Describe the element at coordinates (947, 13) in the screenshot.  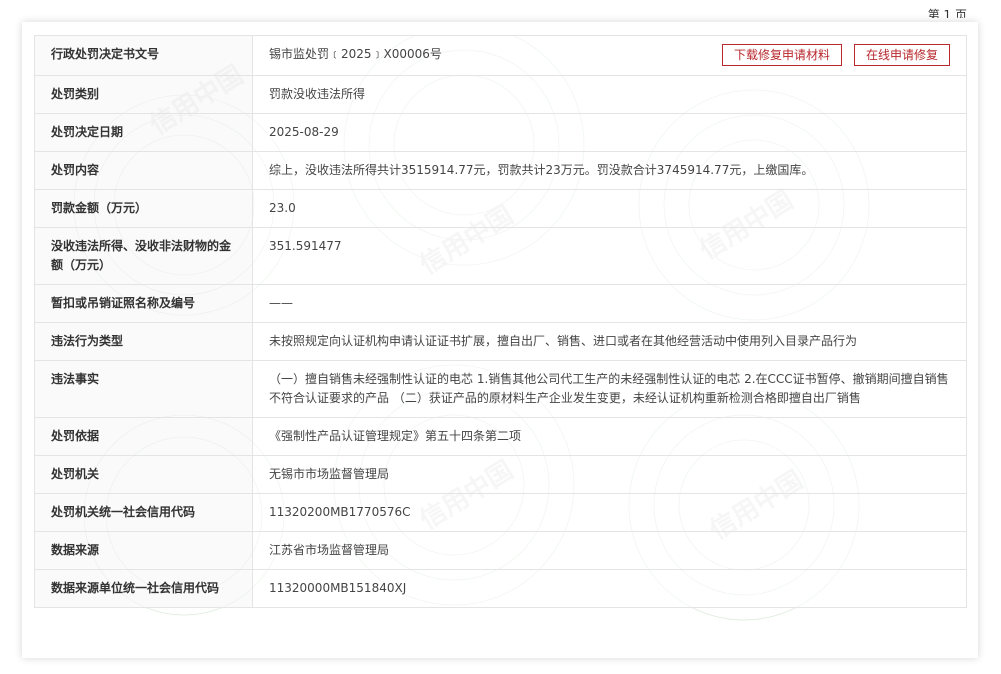
I see `page-number: 第 1 页` at that location.